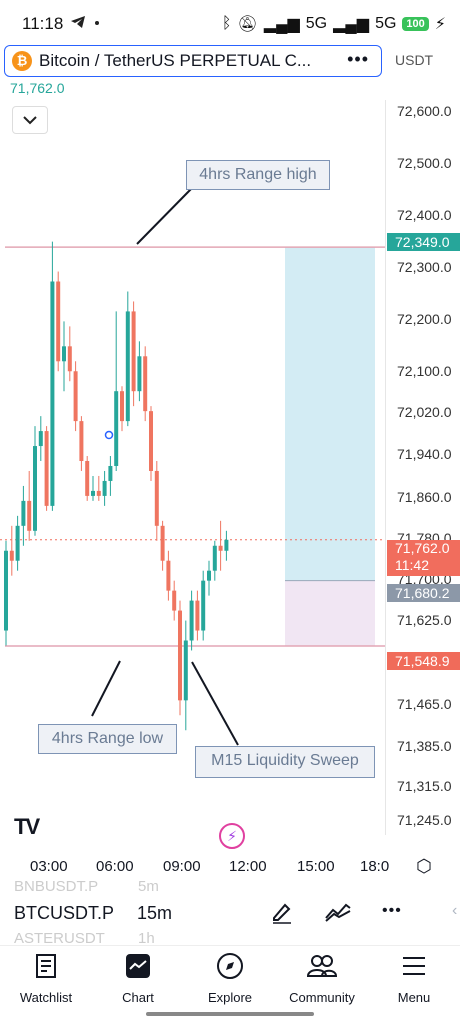  What do you see at coordinates (230, 1014) in the screenshot?
I see `home-indicator` at bounding box center [230, 1014].